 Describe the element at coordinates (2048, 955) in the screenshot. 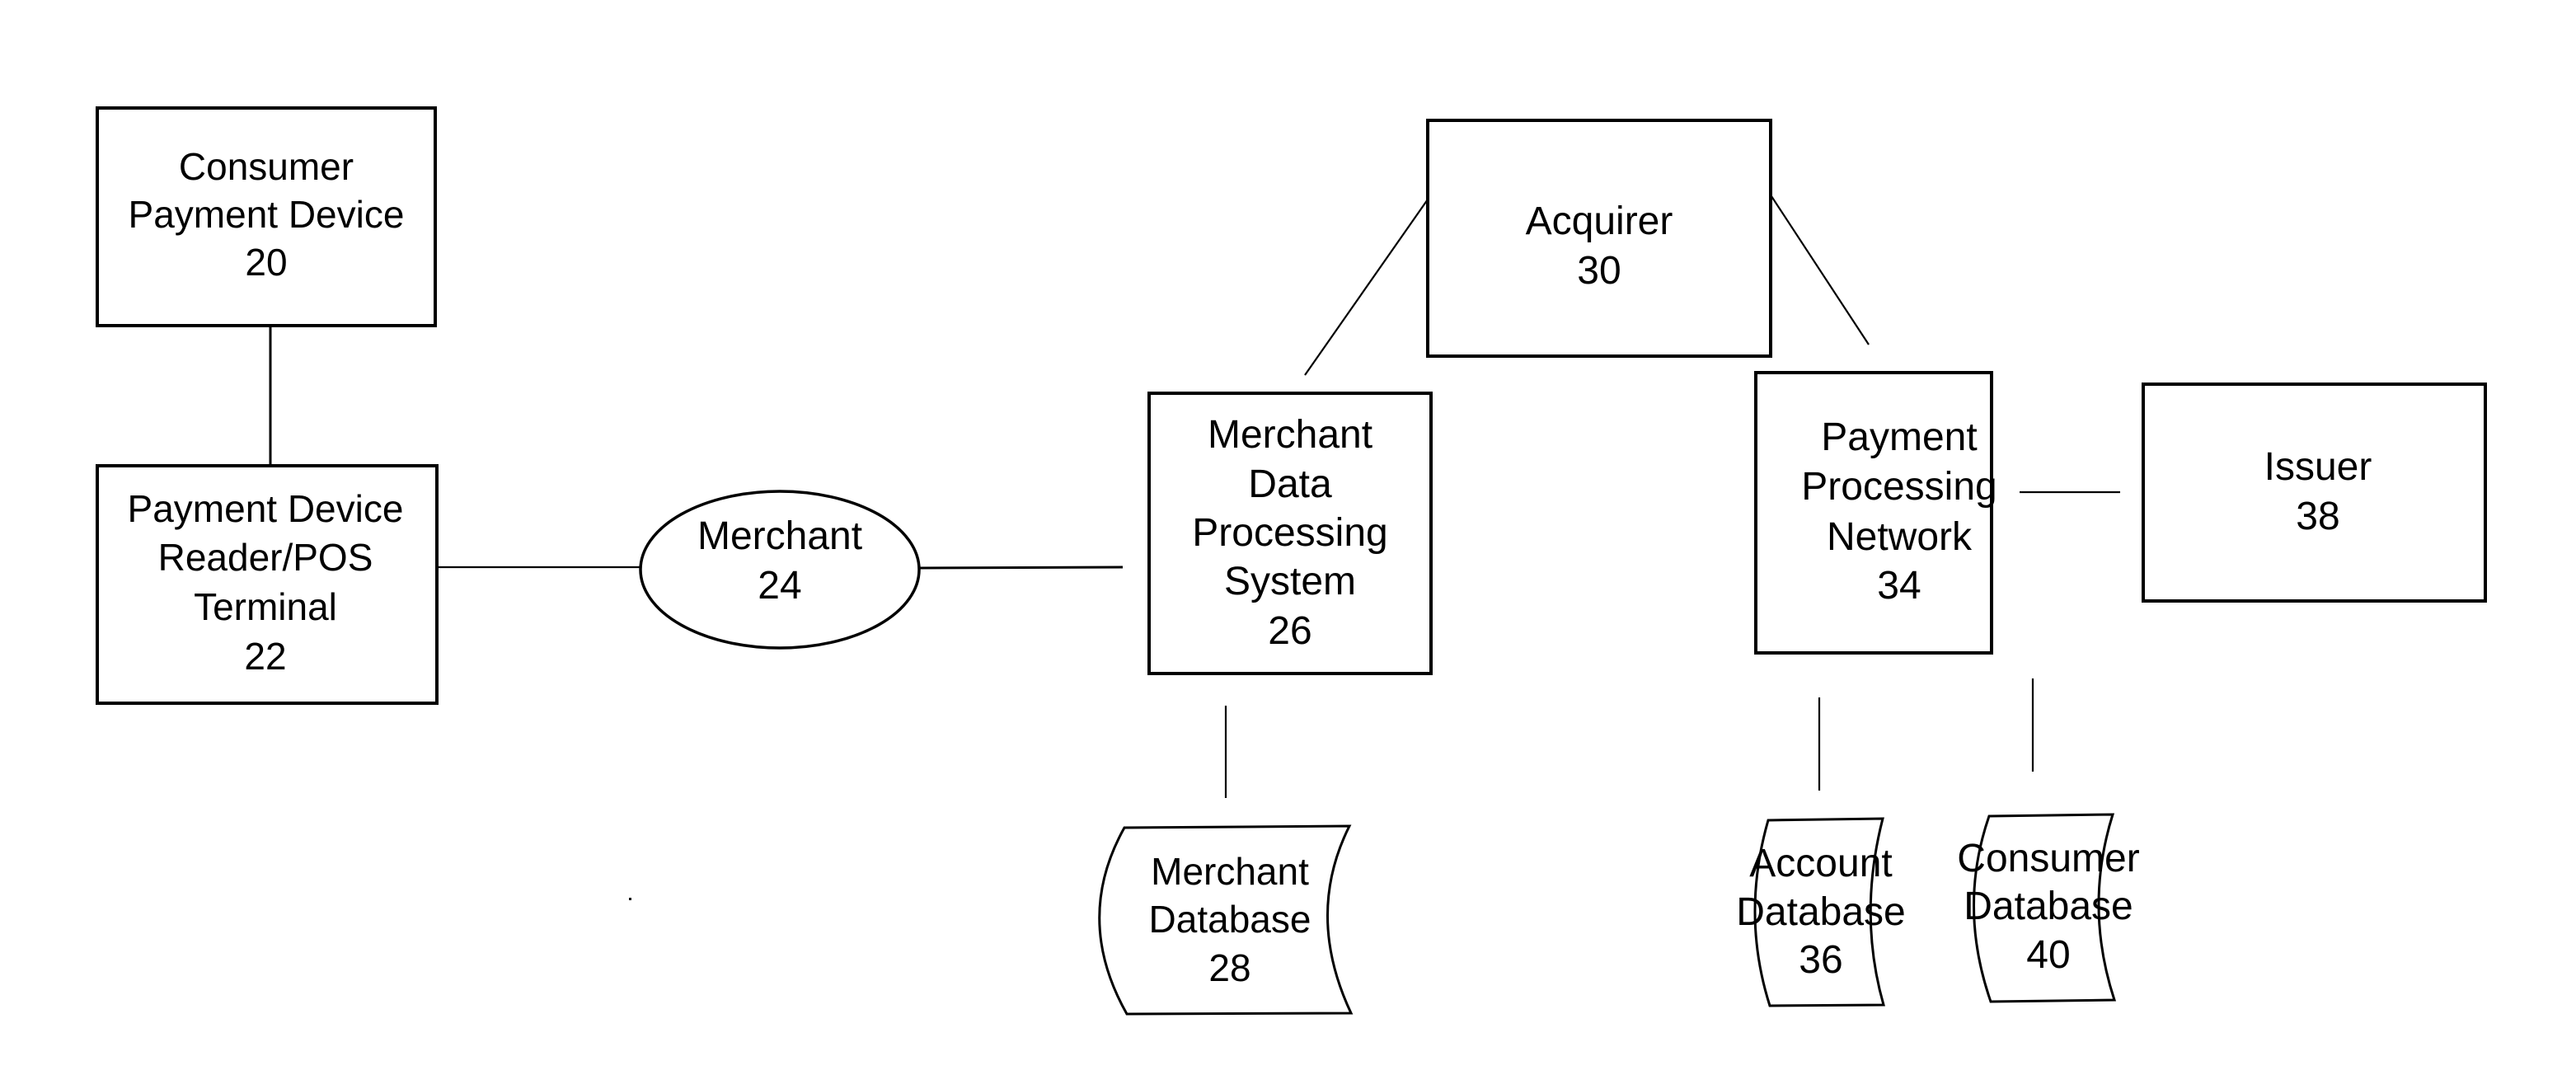

I see `consumer-database-ref-number: 40` at that location.